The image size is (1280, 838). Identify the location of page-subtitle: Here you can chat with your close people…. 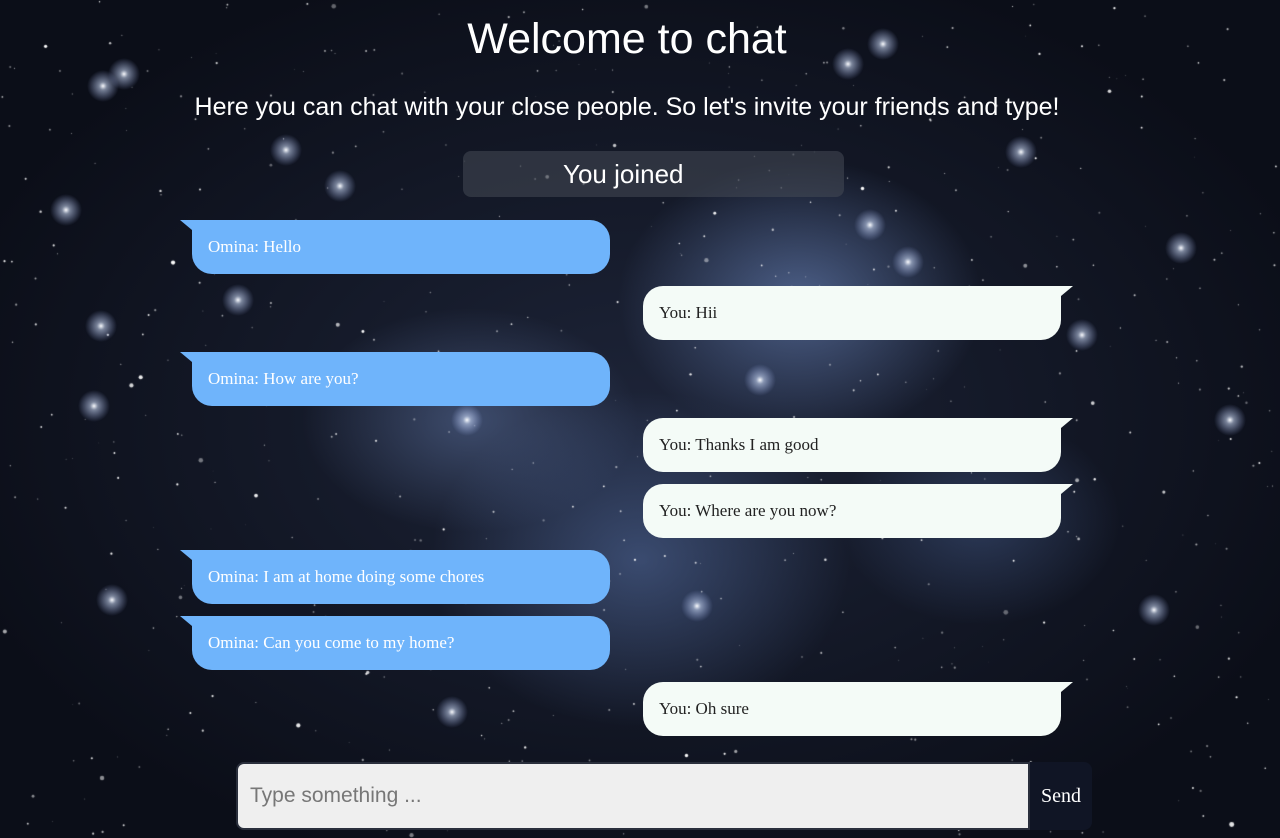
(627, 107).